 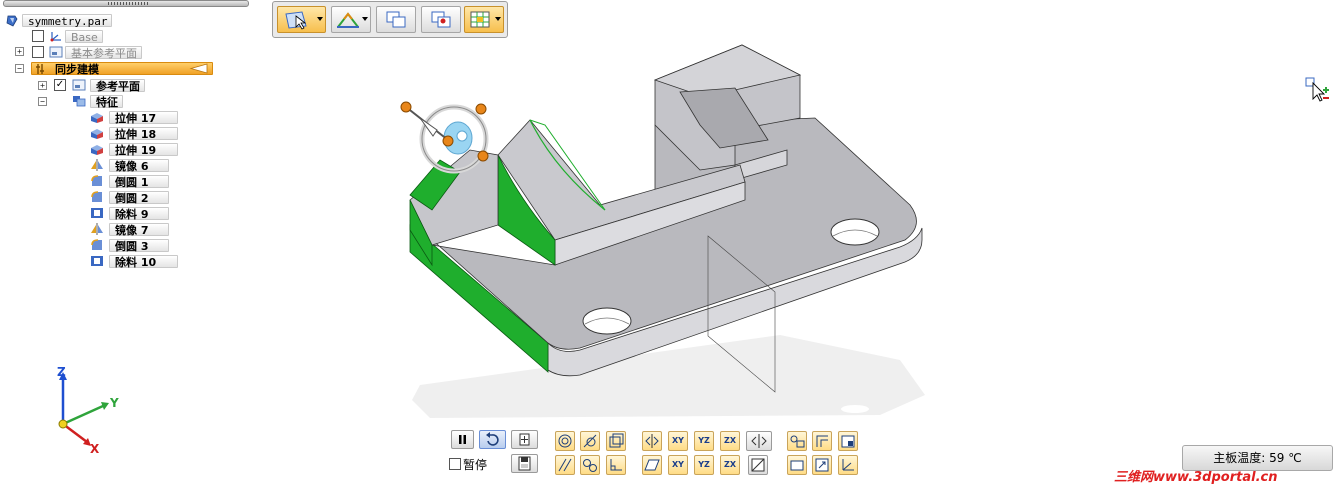 I want to click on add-to-selection-icon, so click(x=1318, y=90).